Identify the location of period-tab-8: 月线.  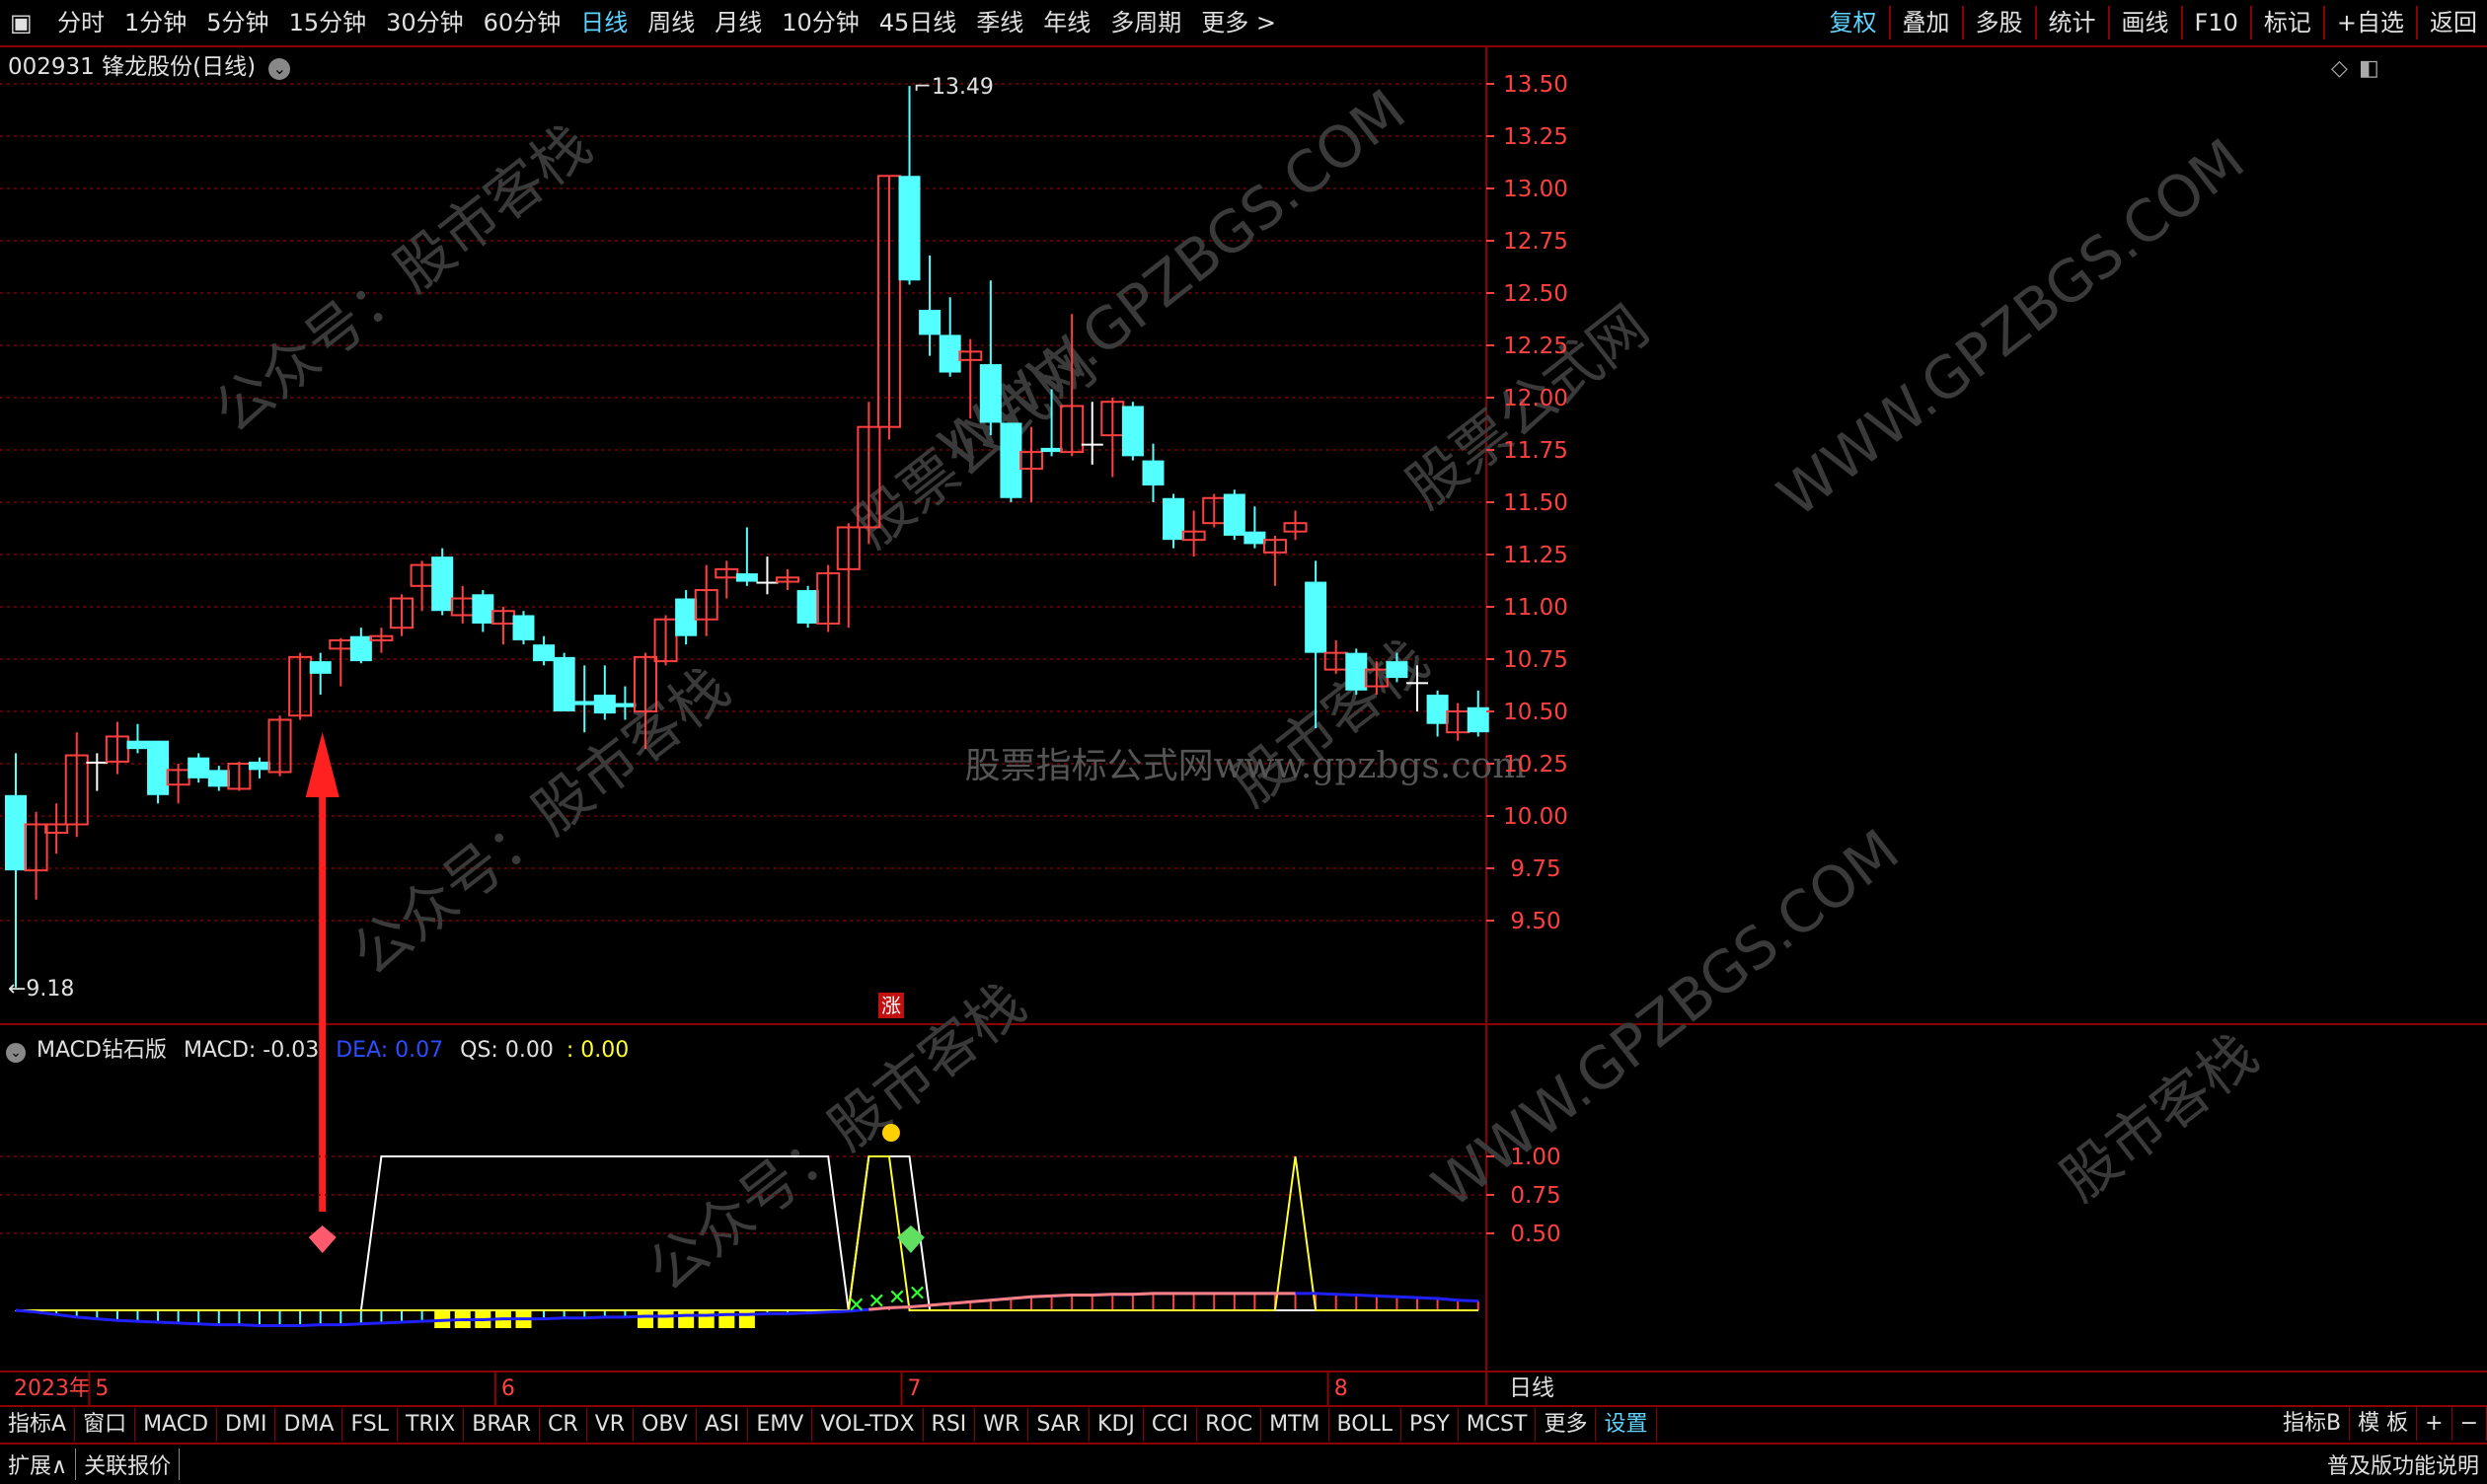
(738, 22).